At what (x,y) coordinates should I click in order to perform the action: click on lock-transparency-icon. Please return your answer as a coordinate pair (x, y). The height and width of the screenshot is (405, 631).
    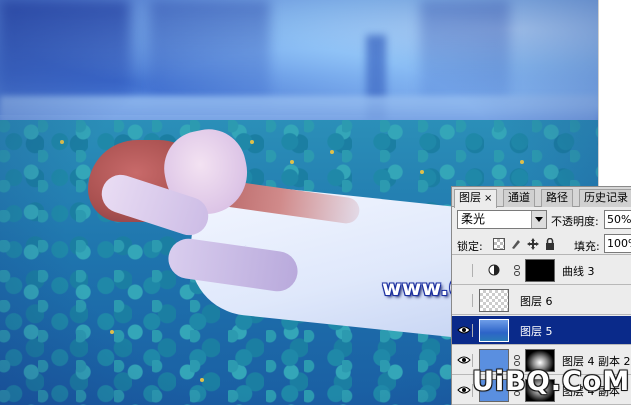
    Looking at the image, I should click on (499, 244).